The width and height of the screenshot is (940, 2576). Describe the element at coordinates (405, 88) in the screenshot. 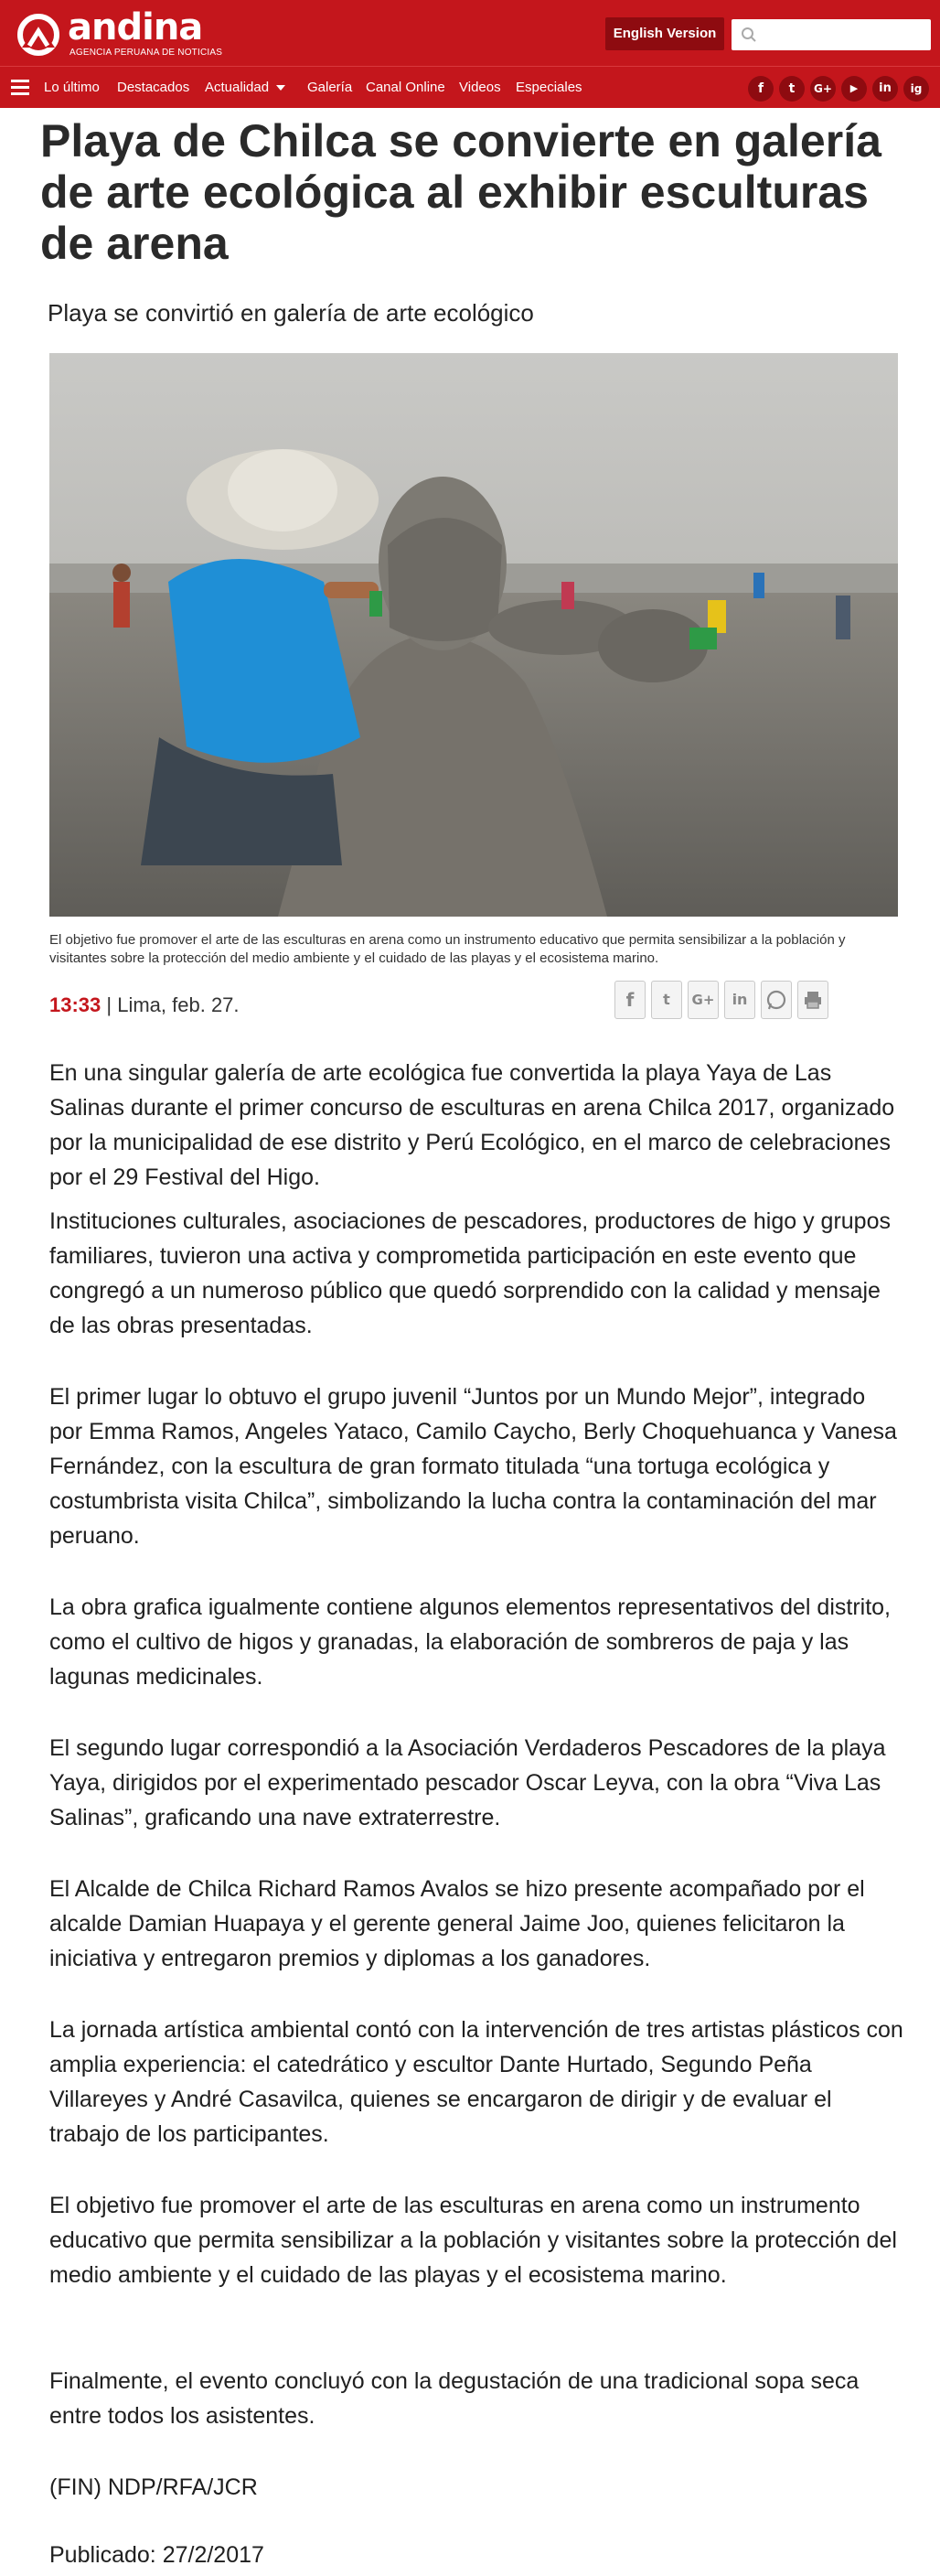

I see `nav-item-canal-online: Canal Online` at that location.